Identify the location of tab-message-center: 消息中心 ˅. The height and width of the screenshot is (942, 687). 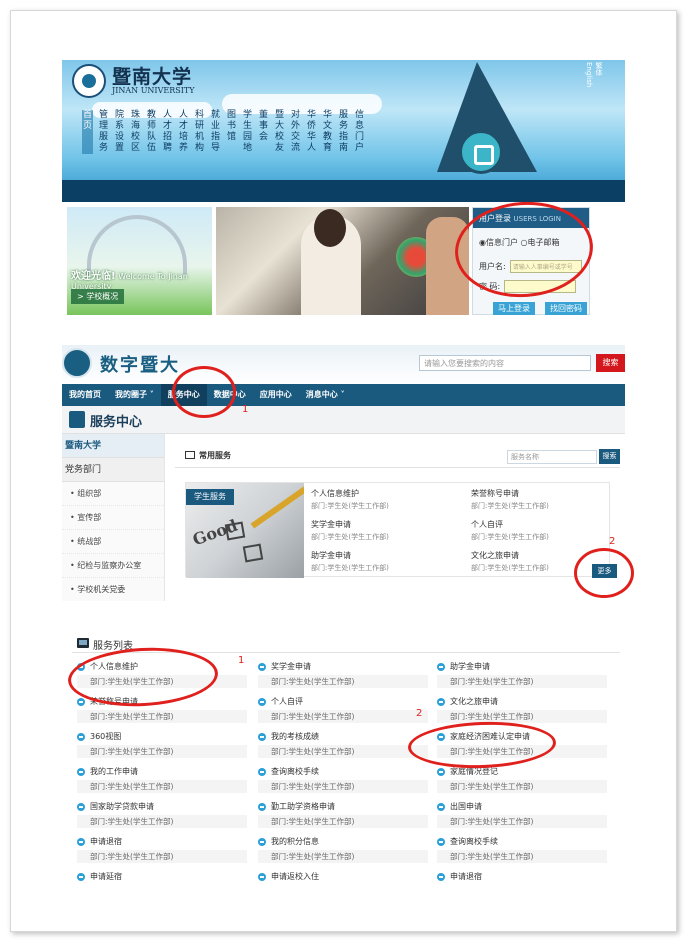
(325, 395).